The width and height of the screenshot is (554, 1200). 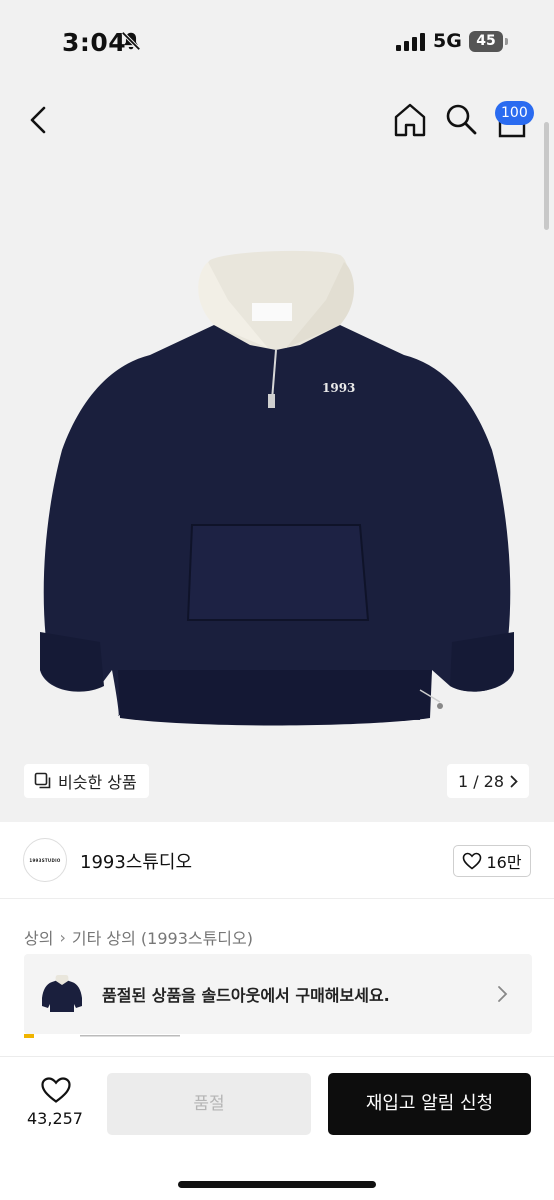 What do you see at coordinates (102, 1036) in the screenshot?
I see `partial-content-strip` at bounding box center [102, 1036].